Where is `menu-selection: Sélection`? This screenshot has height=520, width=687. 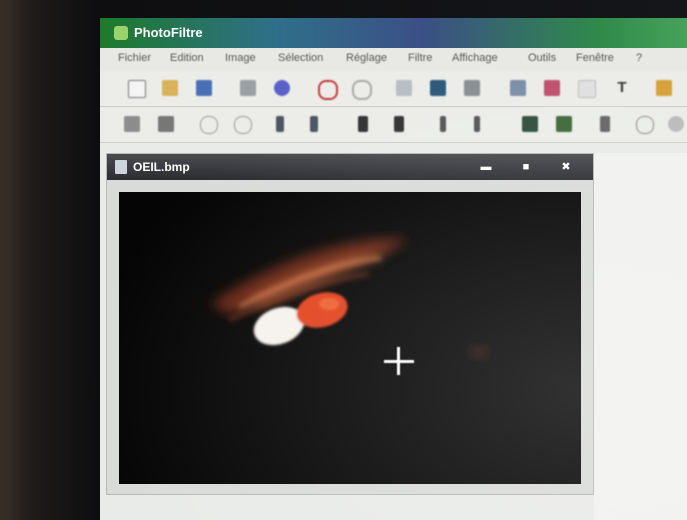
menu-selection: Sélection is located at coordinates (300, 58).